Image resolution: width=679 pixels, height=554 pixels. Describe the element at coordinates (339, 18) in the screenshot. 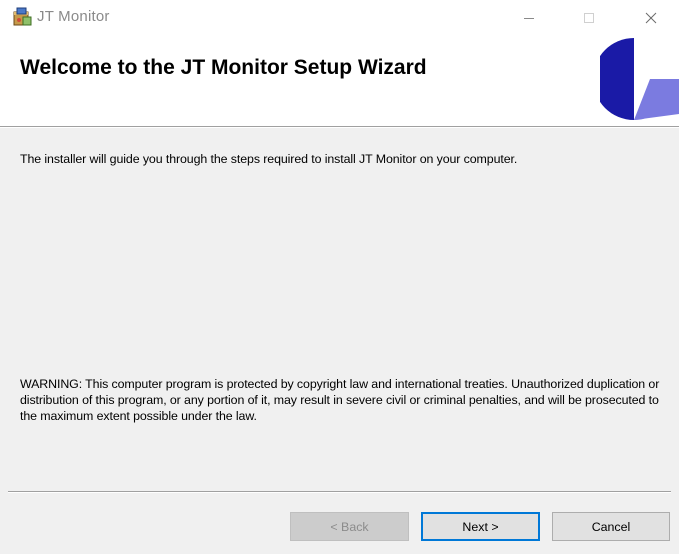

I see `title-bar: JT Monitor` at that location.